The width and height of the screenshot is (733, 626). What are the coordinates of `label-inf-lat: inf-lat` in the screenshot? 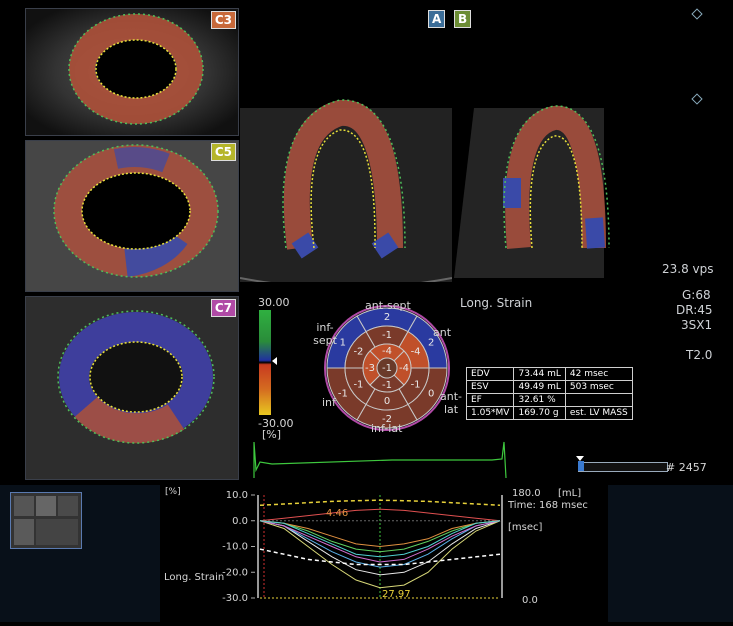 It's located at (387, 428).